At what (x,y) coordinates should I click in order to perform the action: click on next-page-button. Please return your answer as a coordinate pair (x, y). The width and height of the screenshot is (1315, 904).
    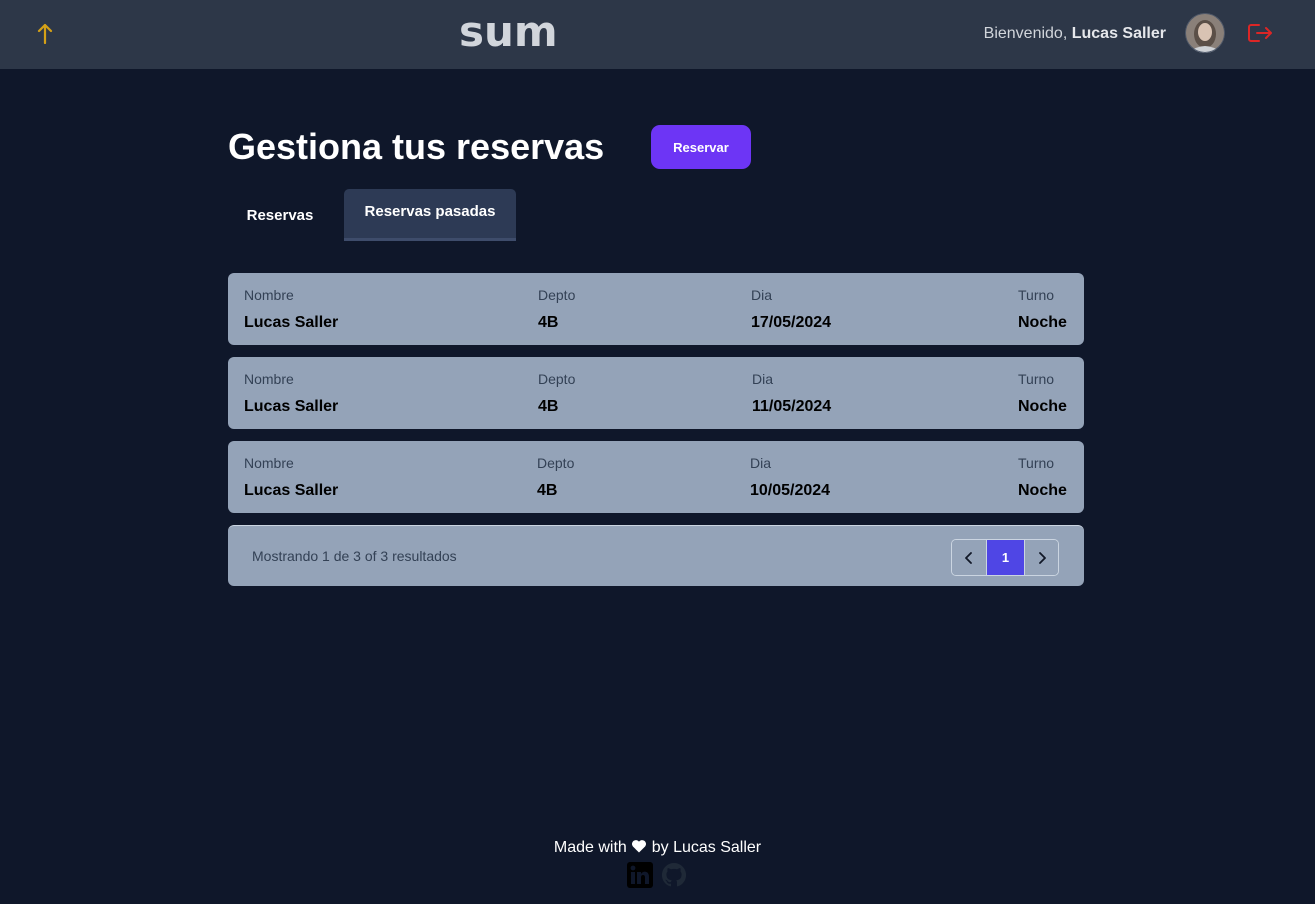
    Looking at the image, I should click on (1041, 557).